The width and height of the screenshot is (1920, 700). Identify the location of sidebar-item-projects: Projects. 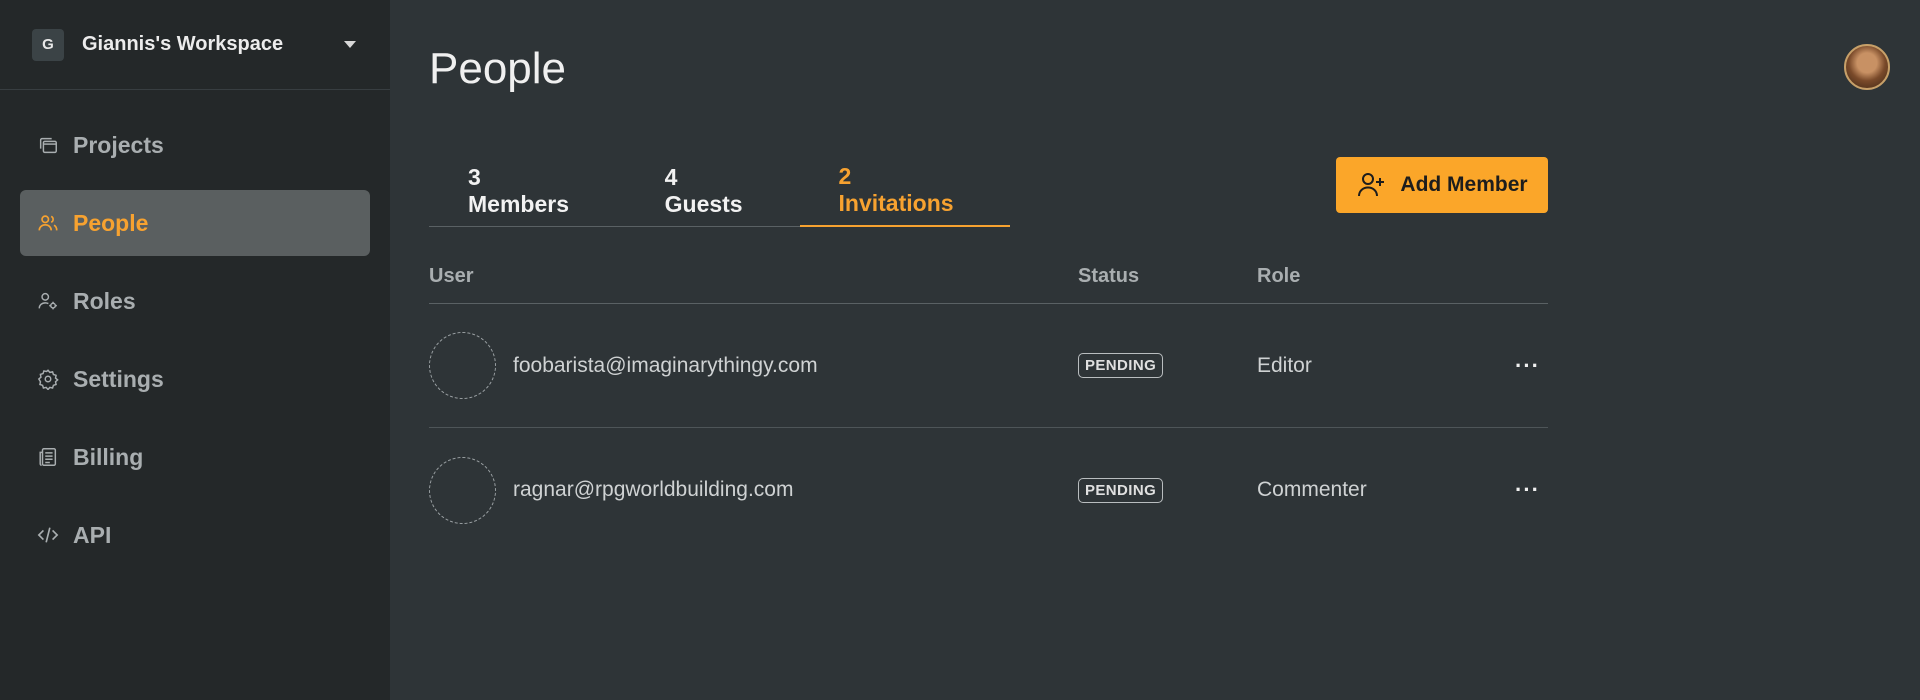
(195, 145).